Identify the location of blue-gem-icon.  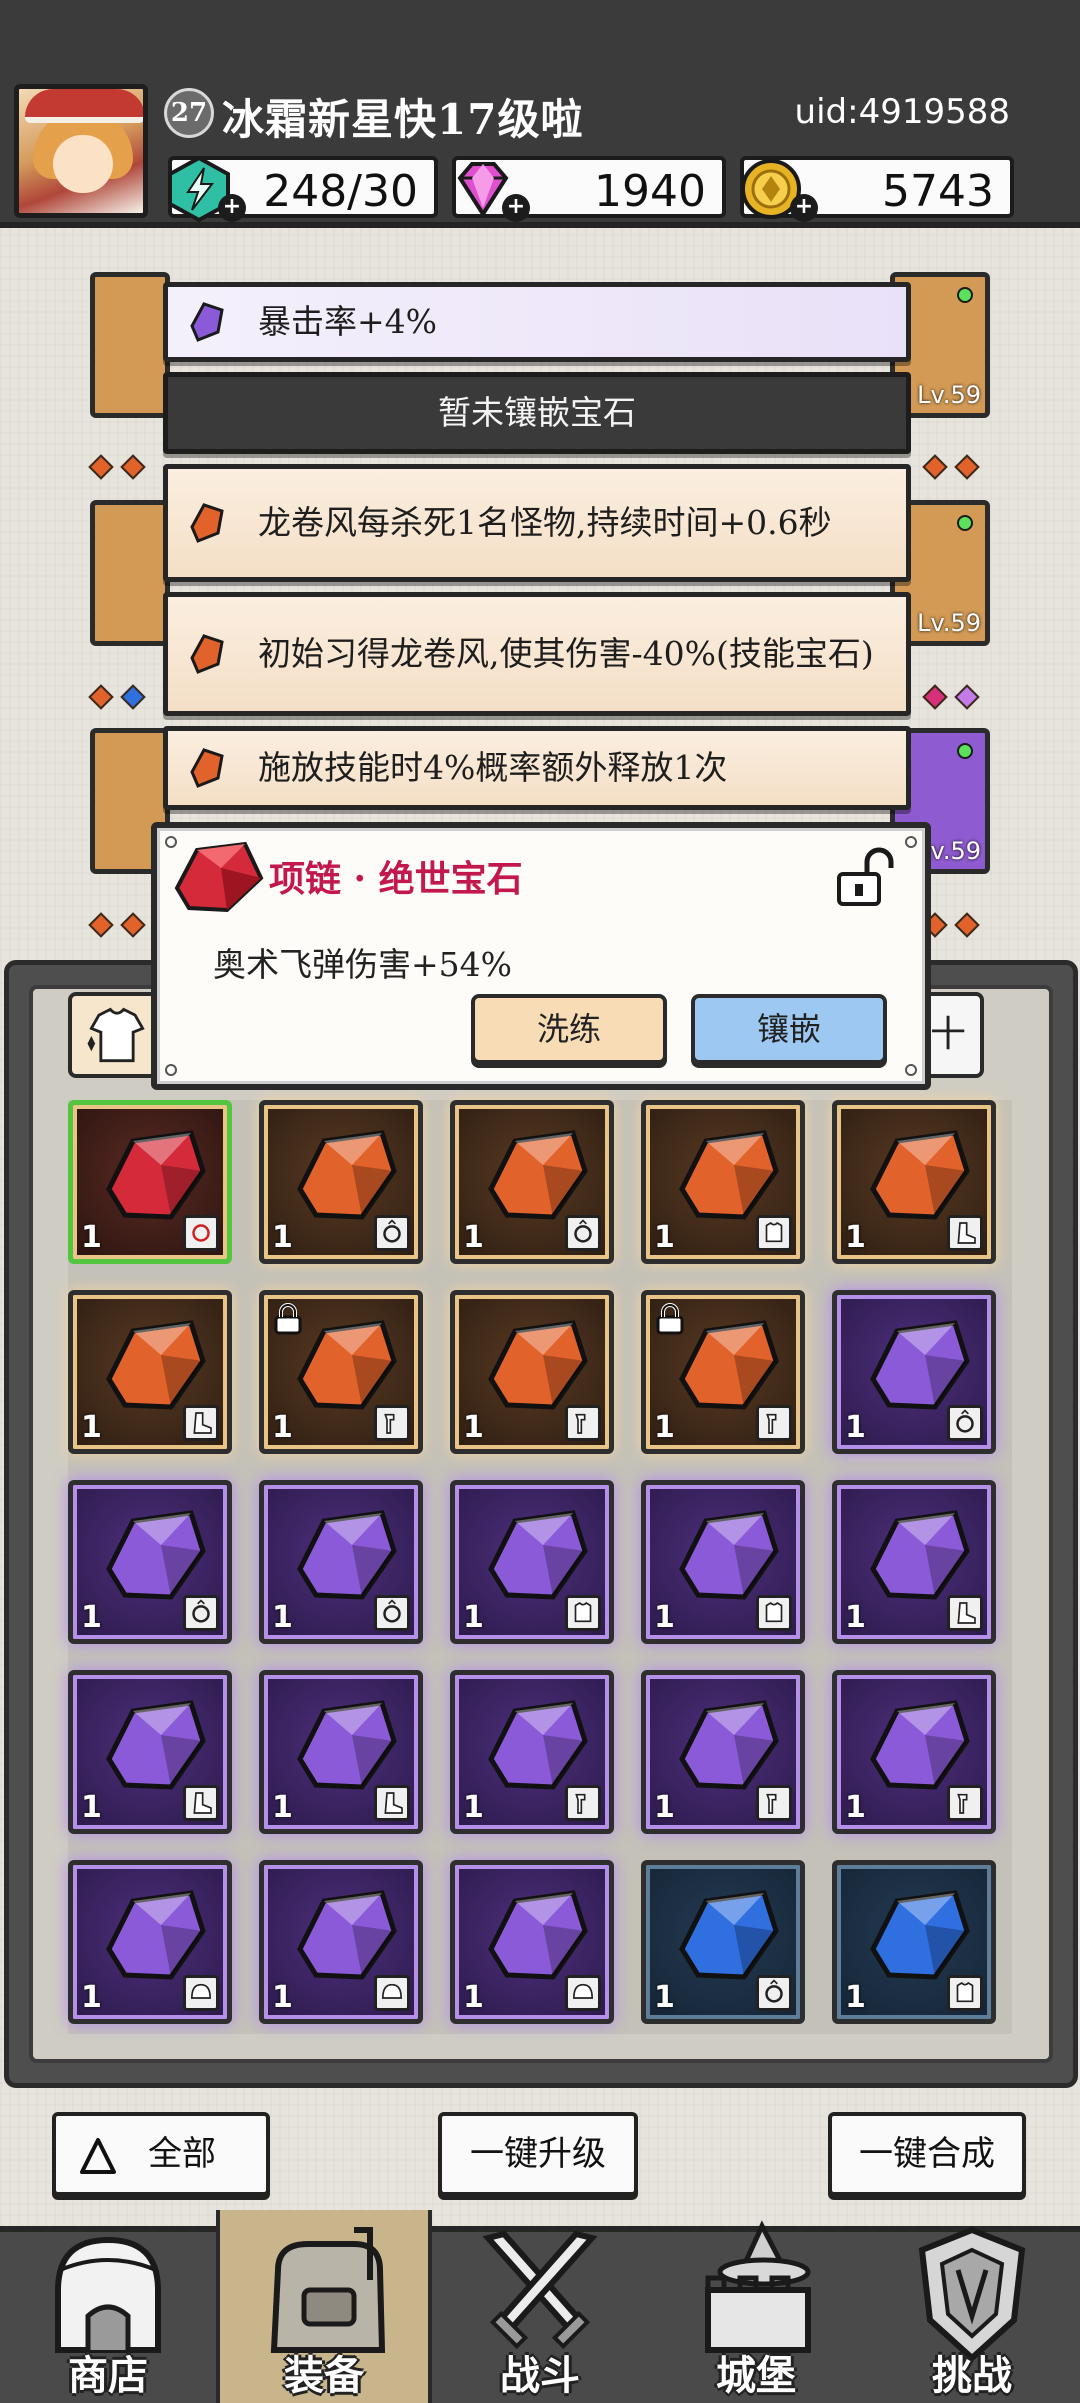
(920, 1935).